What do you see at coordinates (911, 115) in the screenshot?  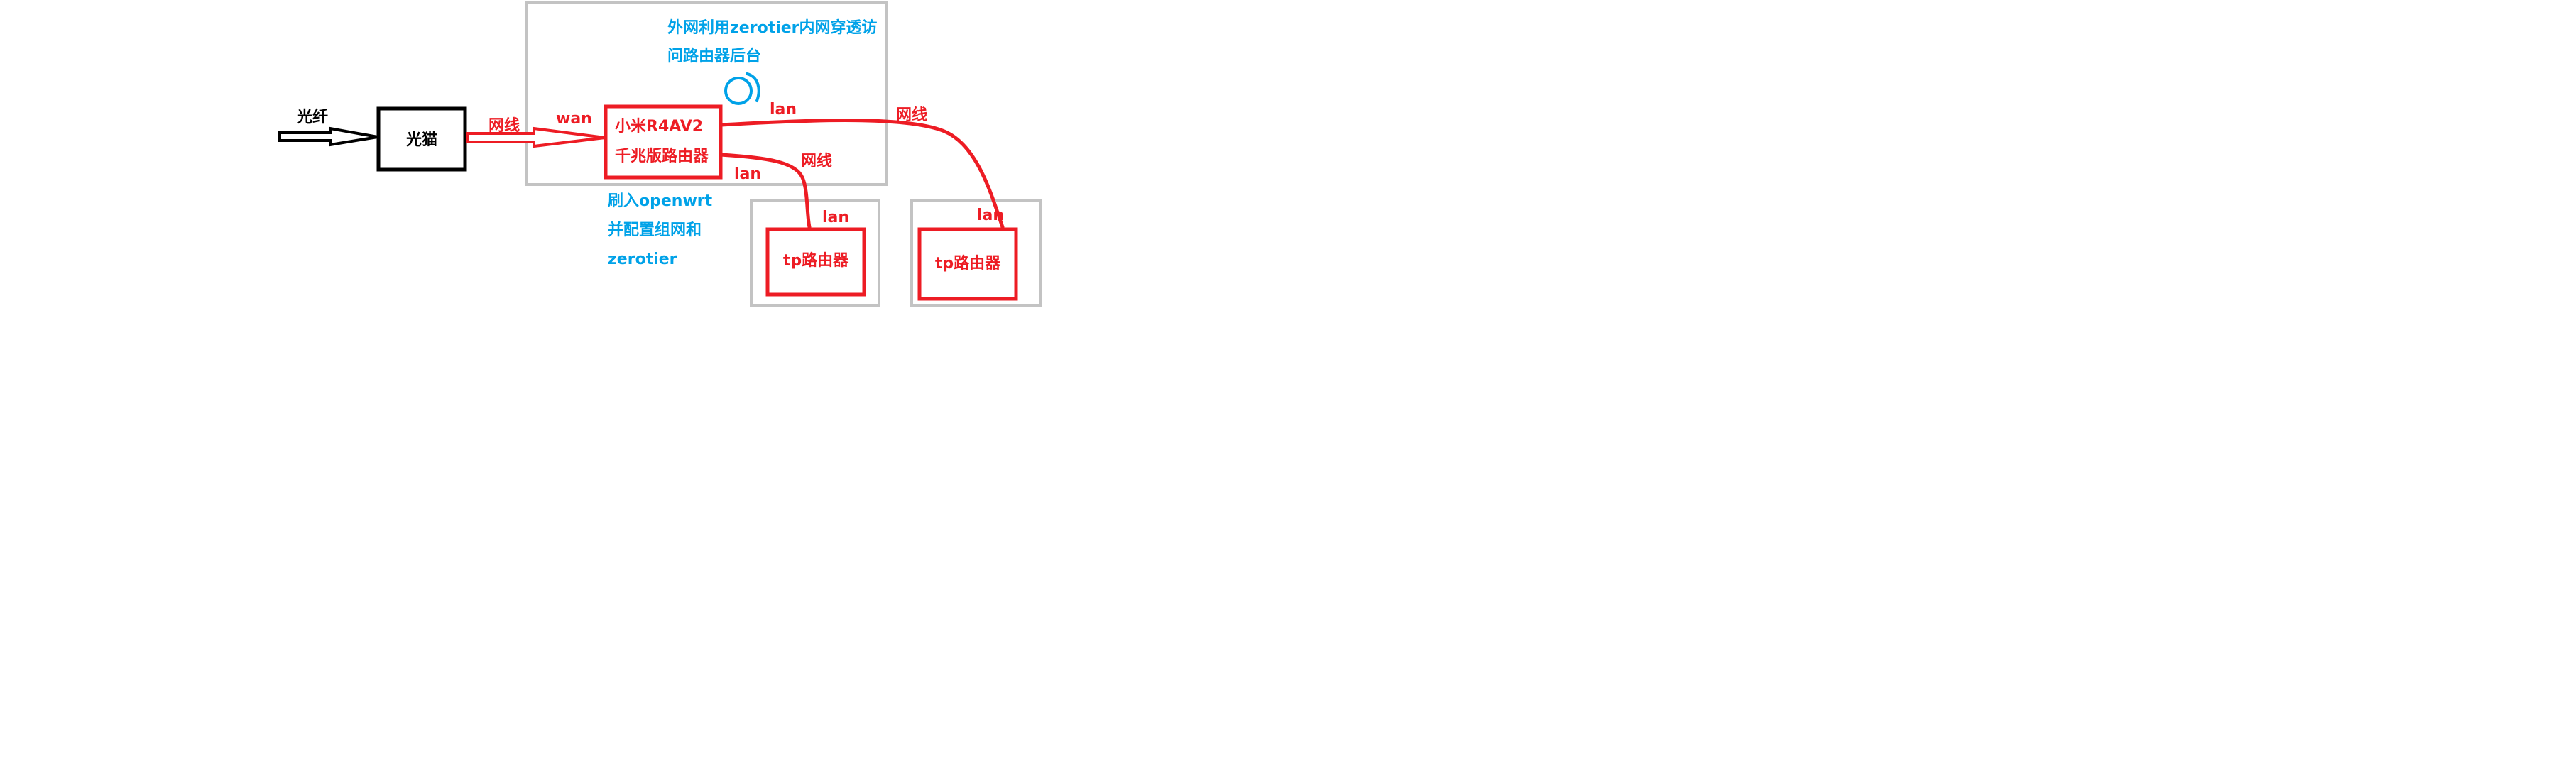 I see `cable-label-top: 网线` at bounding box center [911, 115].